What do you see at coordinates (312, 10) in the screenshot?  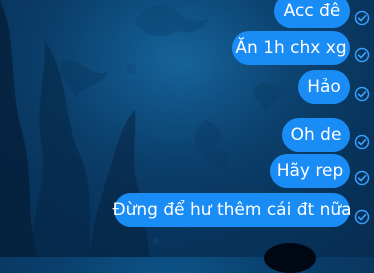 I see `message-text-1: Acc đê` at bounding box center [312, 10].